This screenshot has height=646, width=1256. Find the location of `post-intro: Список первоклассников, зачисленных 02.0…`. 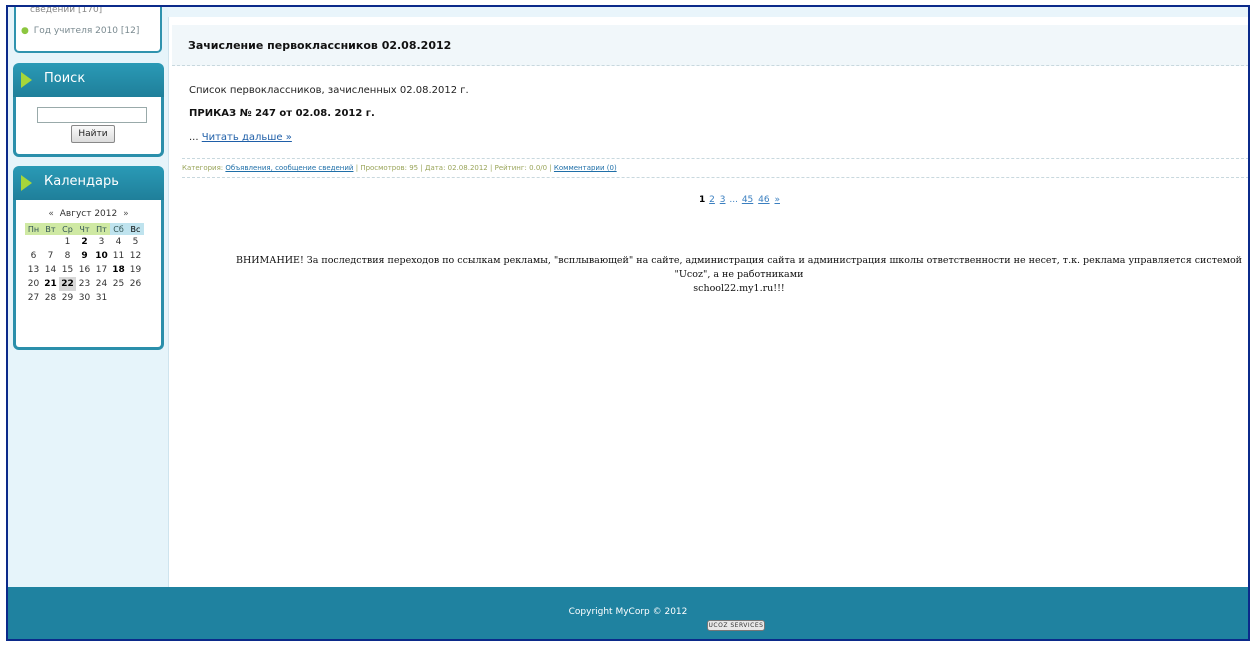

post-intro: Список первоклассников, зачисленных 02.0… is located at coordinates (329, 90).